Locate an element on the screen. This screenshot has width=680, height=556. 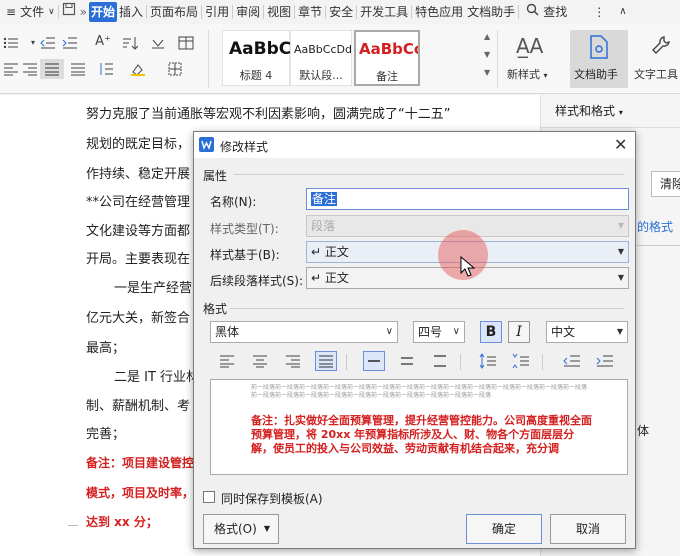
name-label: 名称(N): is located at coordinates (233, 202).